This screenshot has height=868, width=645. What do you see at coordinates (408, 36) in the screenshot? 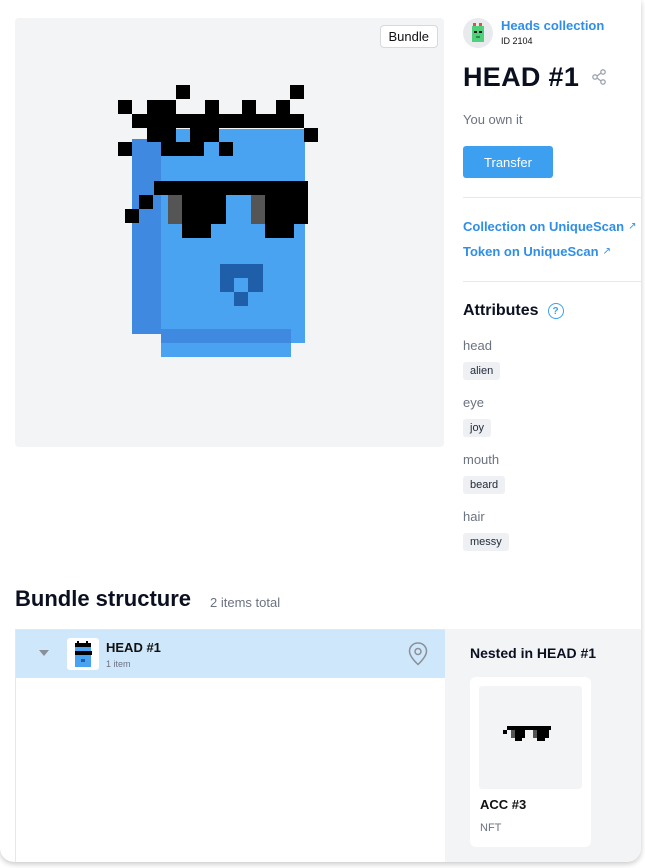
I see `bundle-badge: Bundle` at bounding box center [408, 36].